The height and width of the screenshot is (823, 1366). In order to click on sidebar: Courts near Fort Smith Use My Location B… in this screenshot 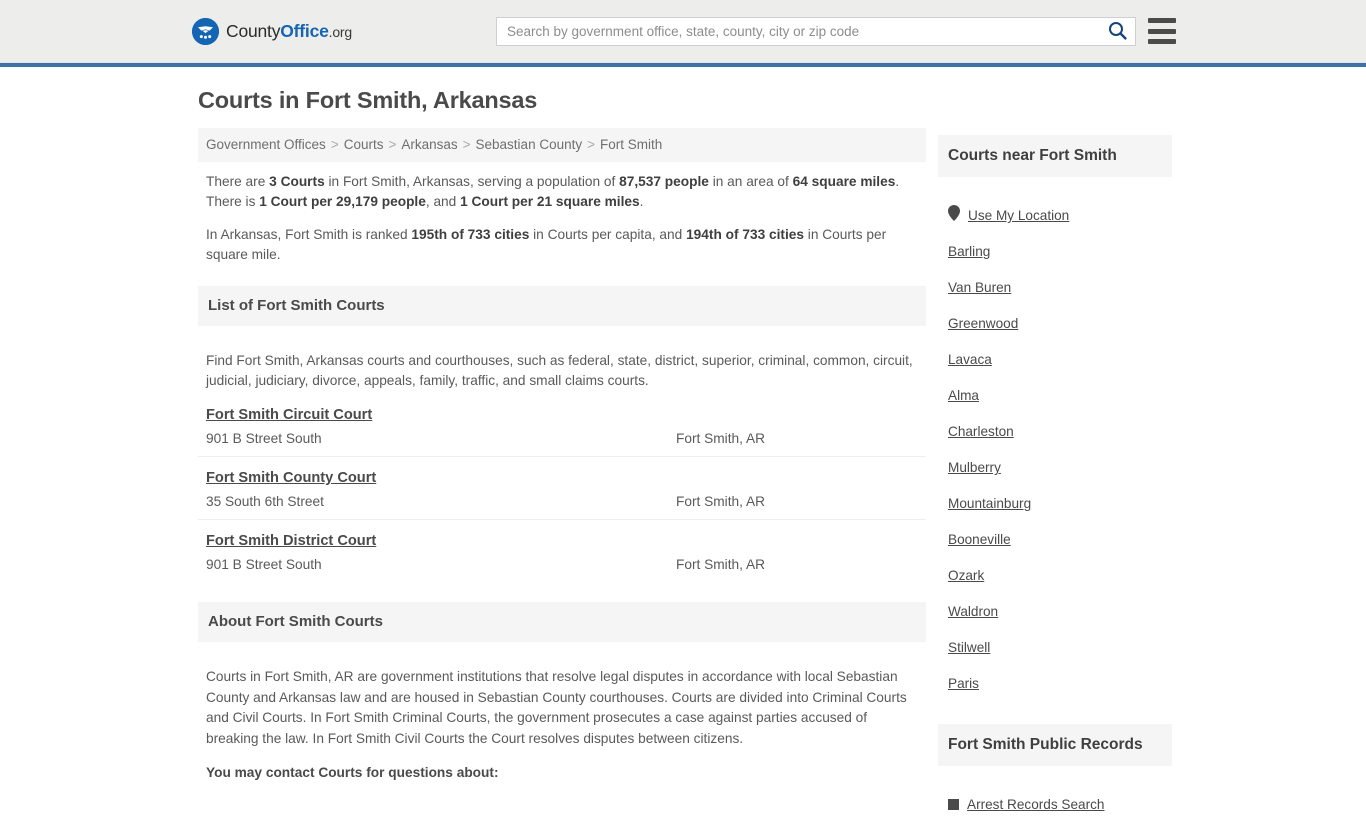, I will do `click(1055, 472)`.